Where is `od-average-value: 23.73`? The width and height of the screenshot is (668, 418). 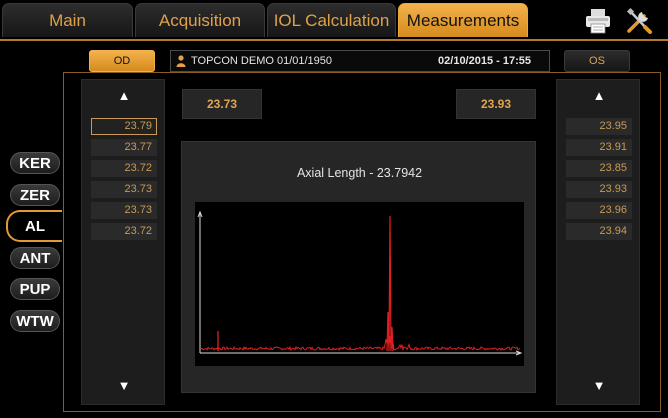 od-average-value: 23.73 is located at coordinates (222, 104).